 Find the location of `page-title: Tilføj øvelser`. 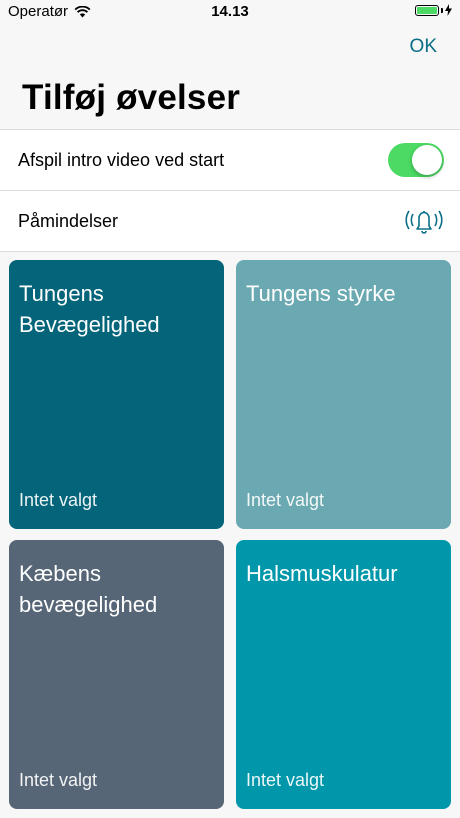

page-title: Tilføj øvelser is located at coordinates (131, 97).